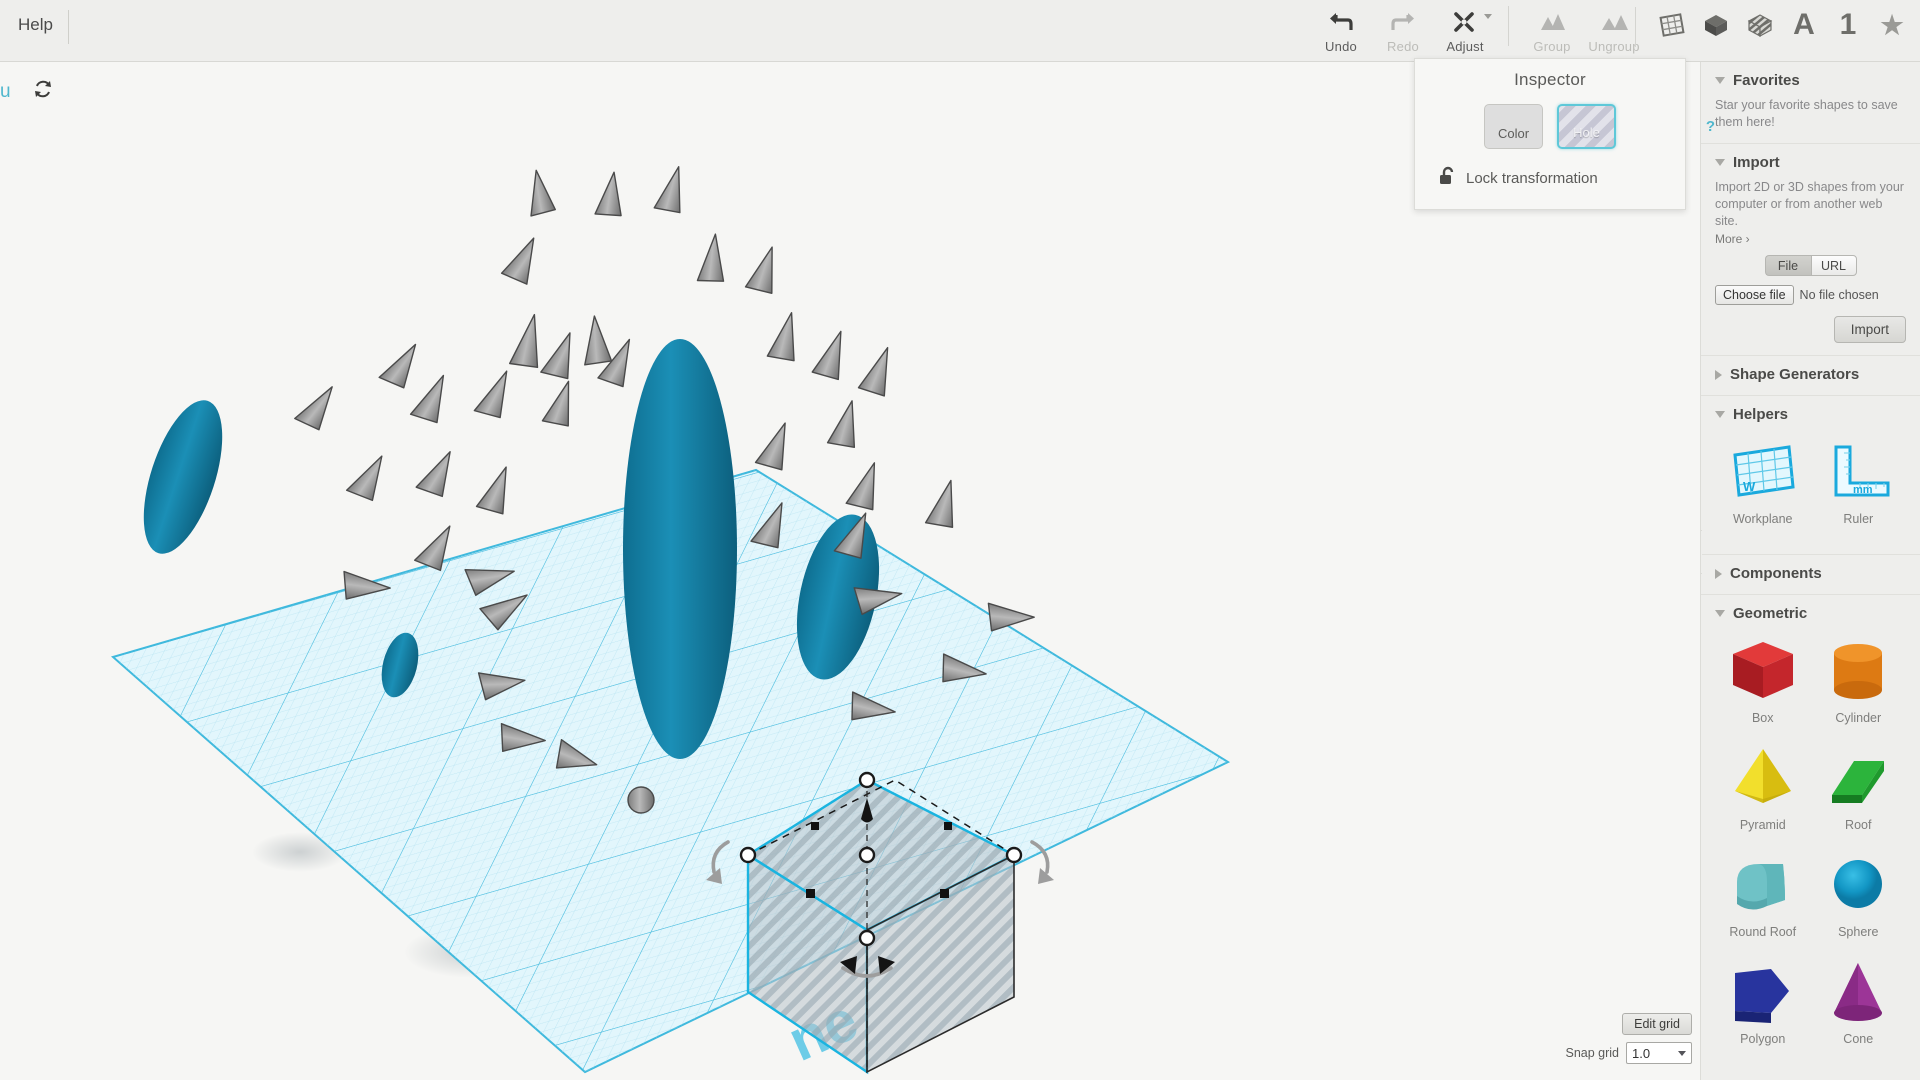 This screenshot has height=1080, width=1920. I want to click on favorites-header: Favorites, so click(1810, 80).